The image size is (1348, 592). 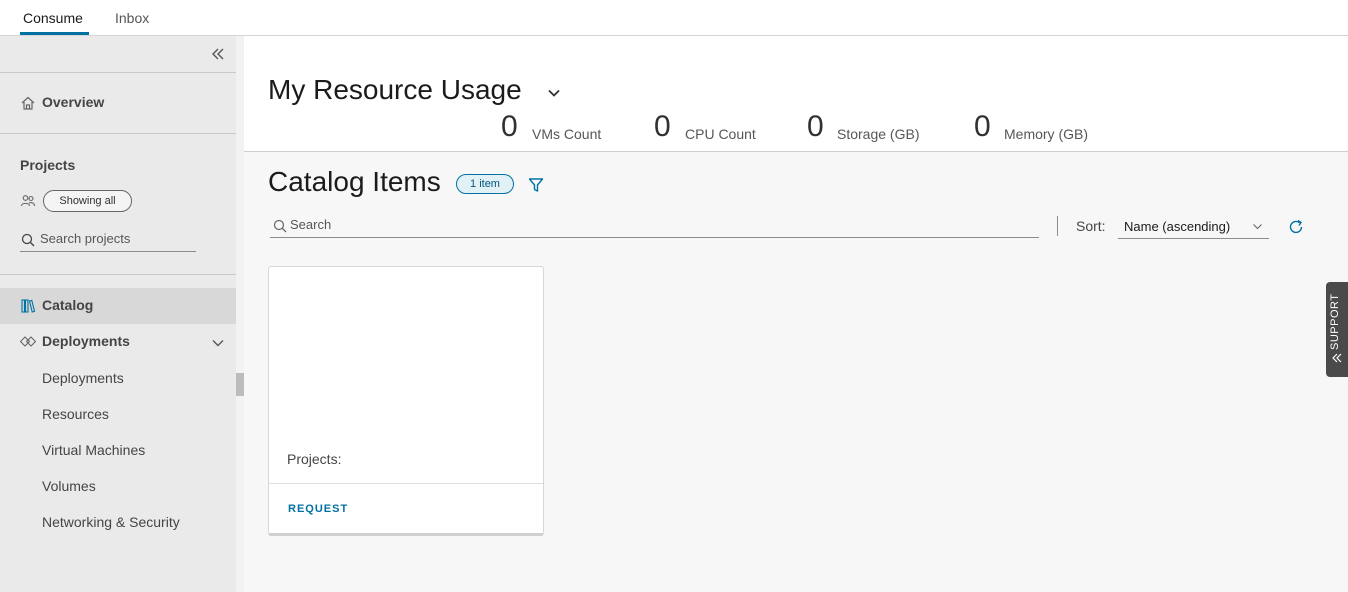 I want to click on catalog-items-title: Catalog Items, so click(x=354, y=181).